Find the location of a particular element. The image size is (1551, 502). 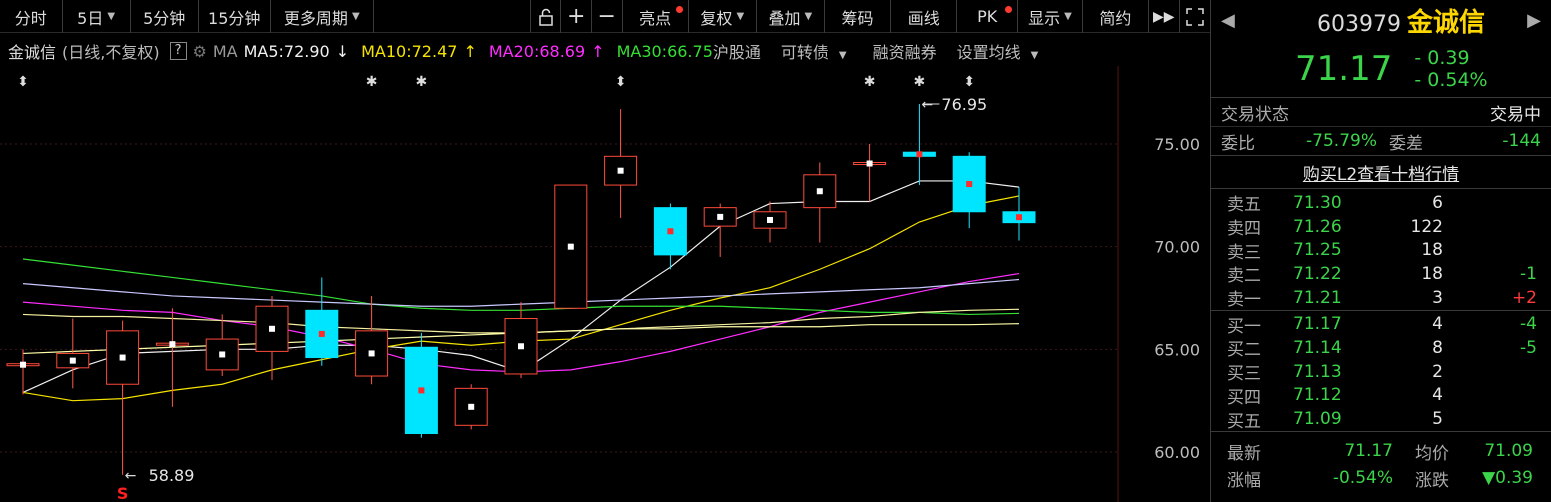

level-volume: 122 is located at coordinates (1426, 226).